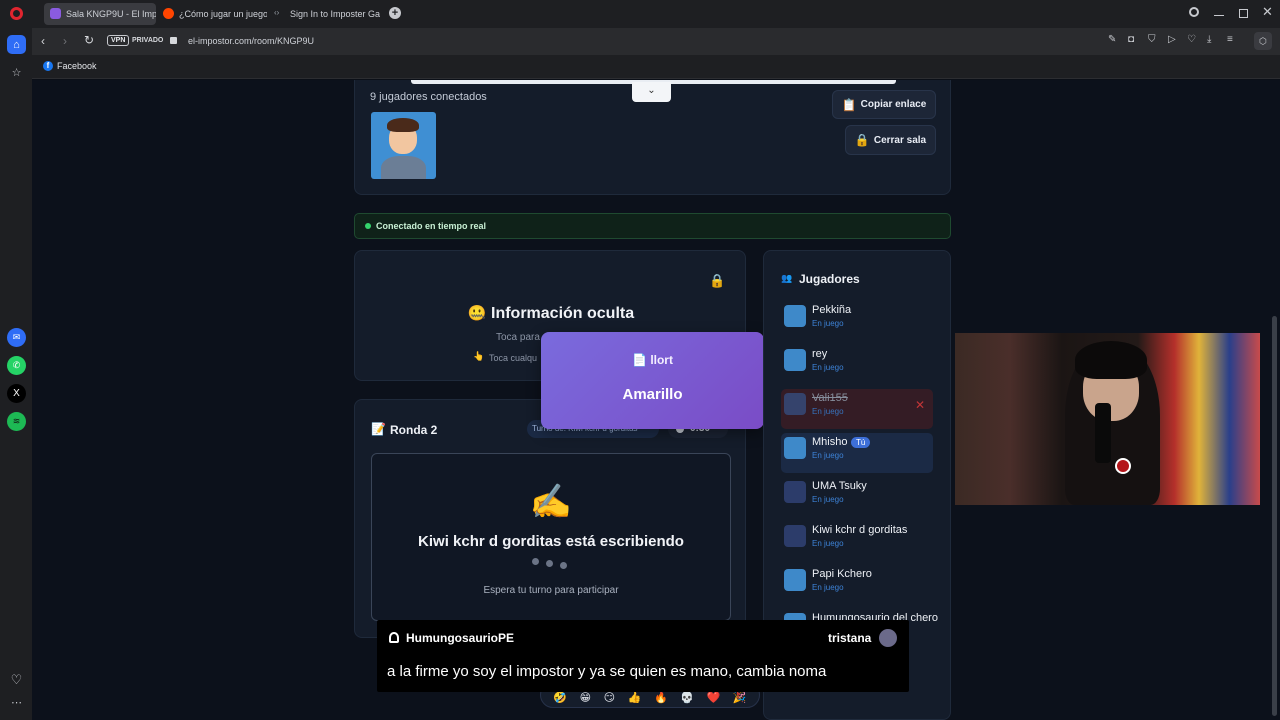 The width and height of the screenshot is (1280, 720). I want to click on list-item-eliminated: Vali155 En juego ✕, so click(857, 409).